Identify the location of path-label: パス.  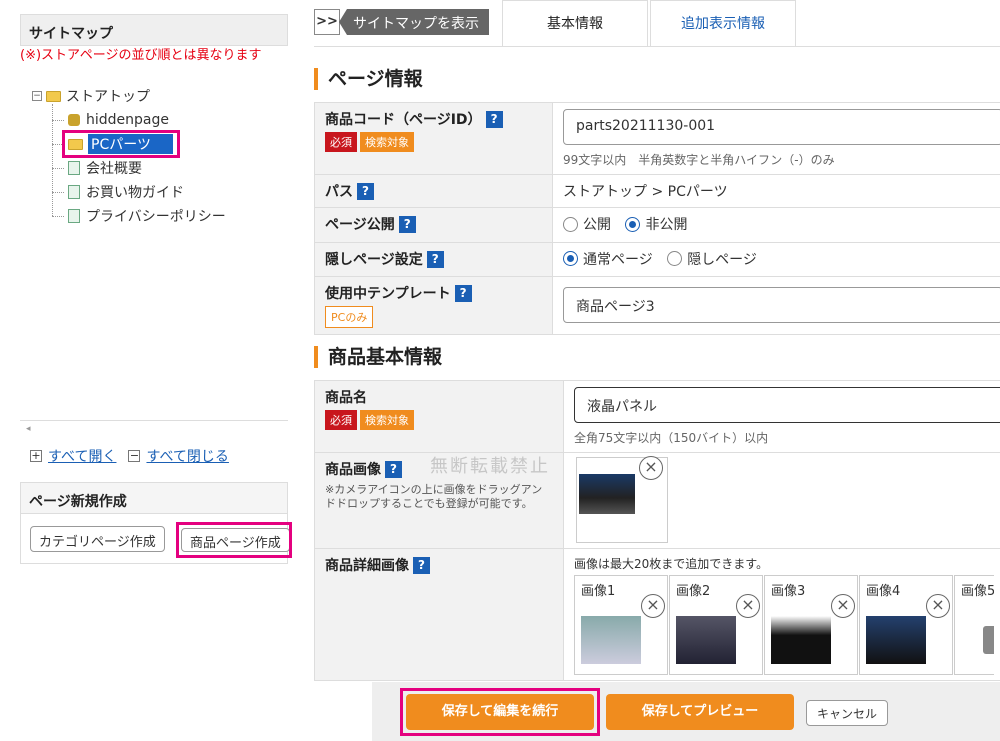
(339, 192).